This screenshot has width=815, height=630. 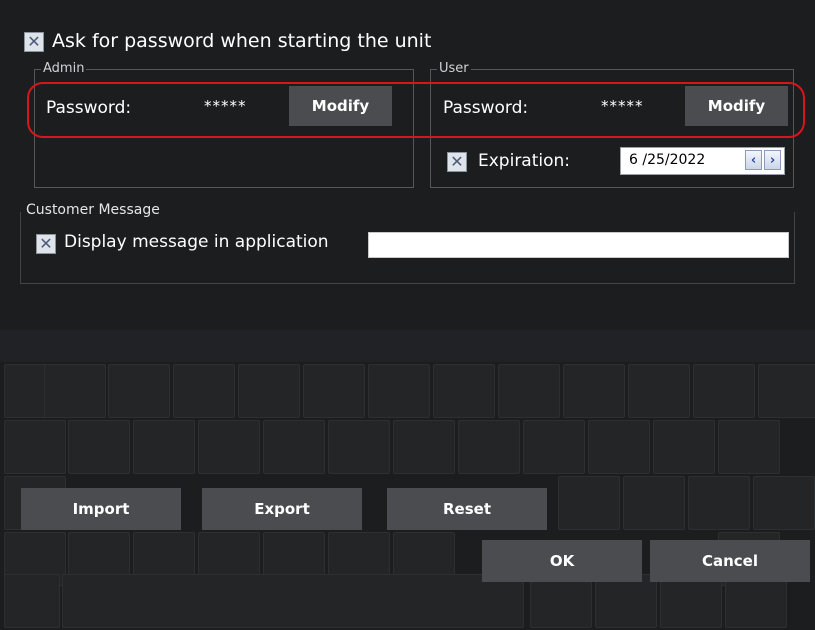 I want to click on display-message-label: Display message in application, so click(x=196, y=242).